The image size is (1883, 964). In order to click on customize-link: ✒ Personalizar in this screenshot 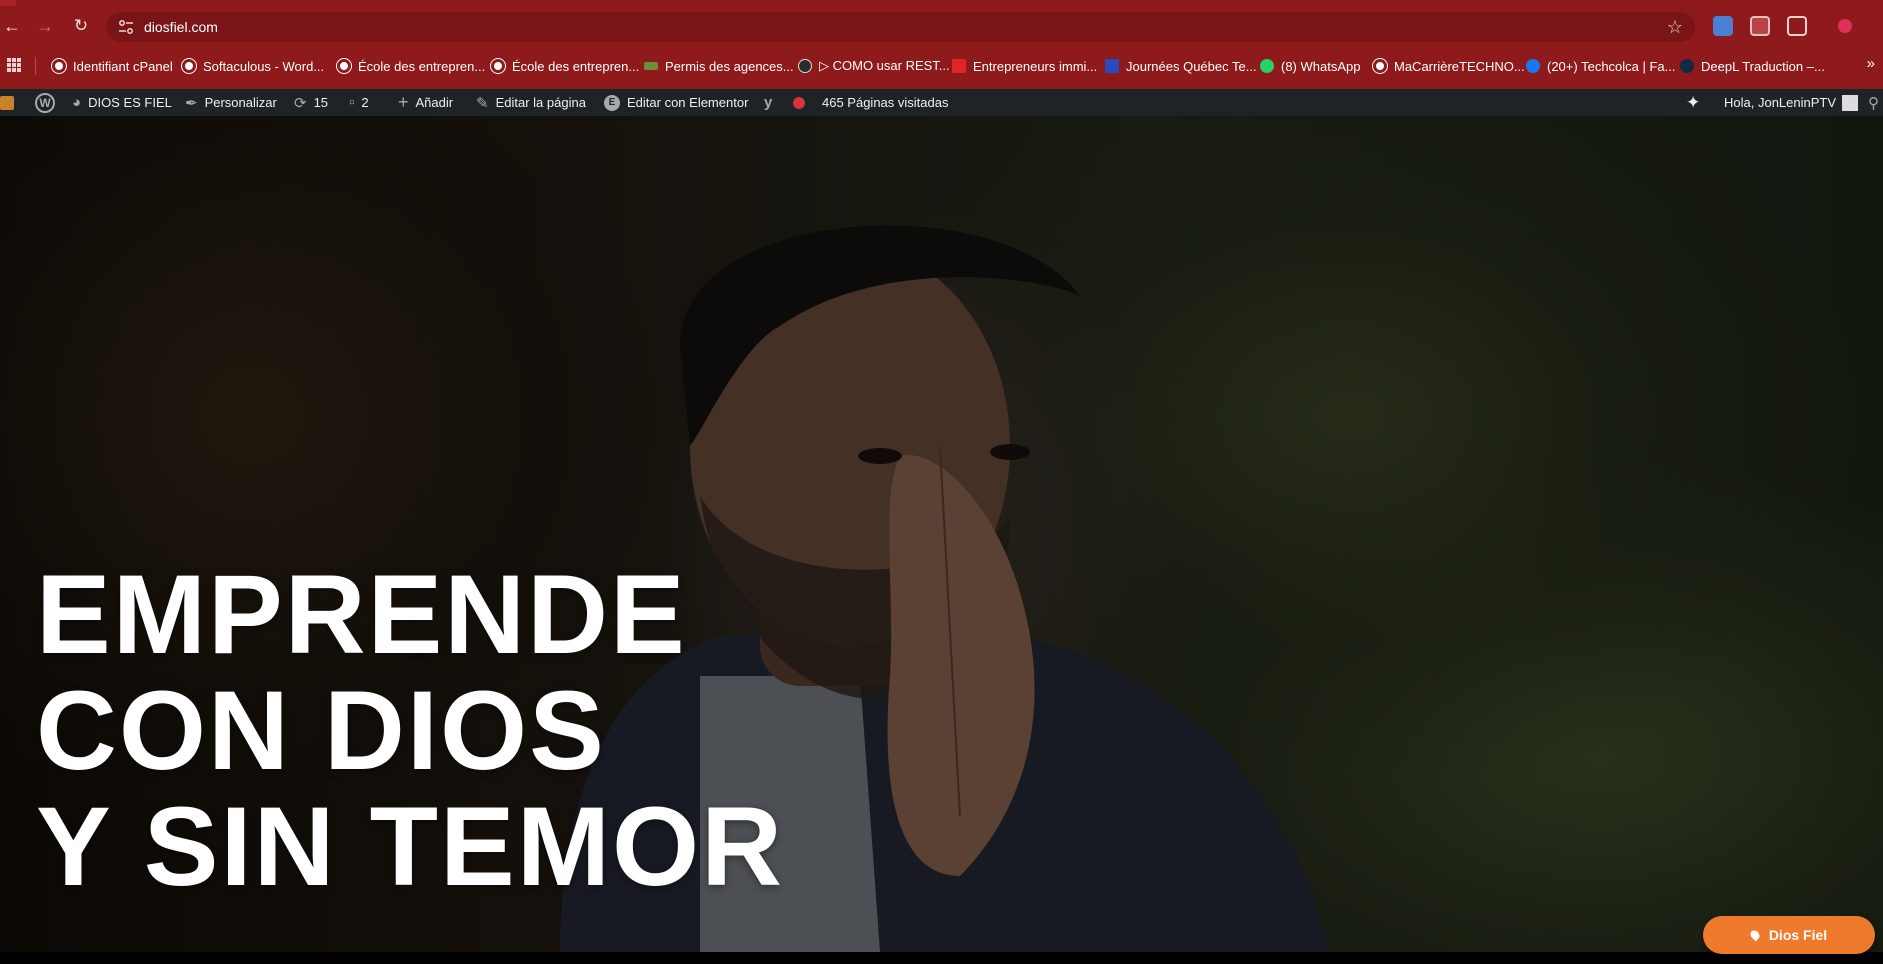, I will do `click(231, 102)`.